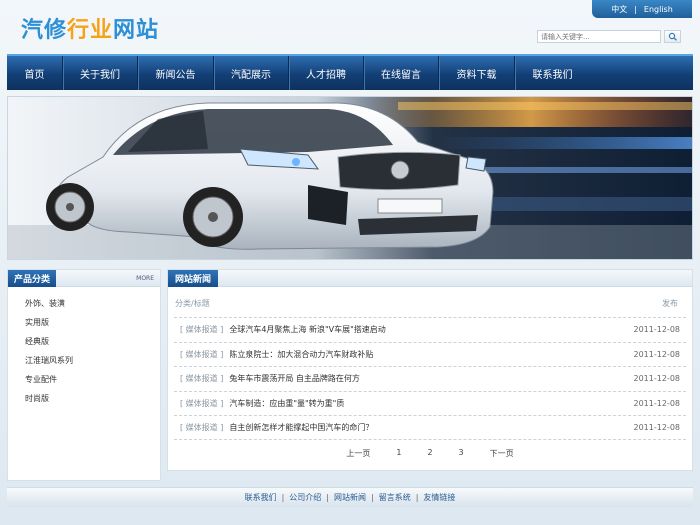  I want to click on logo-text-1: 汽修, so click(44, 30).